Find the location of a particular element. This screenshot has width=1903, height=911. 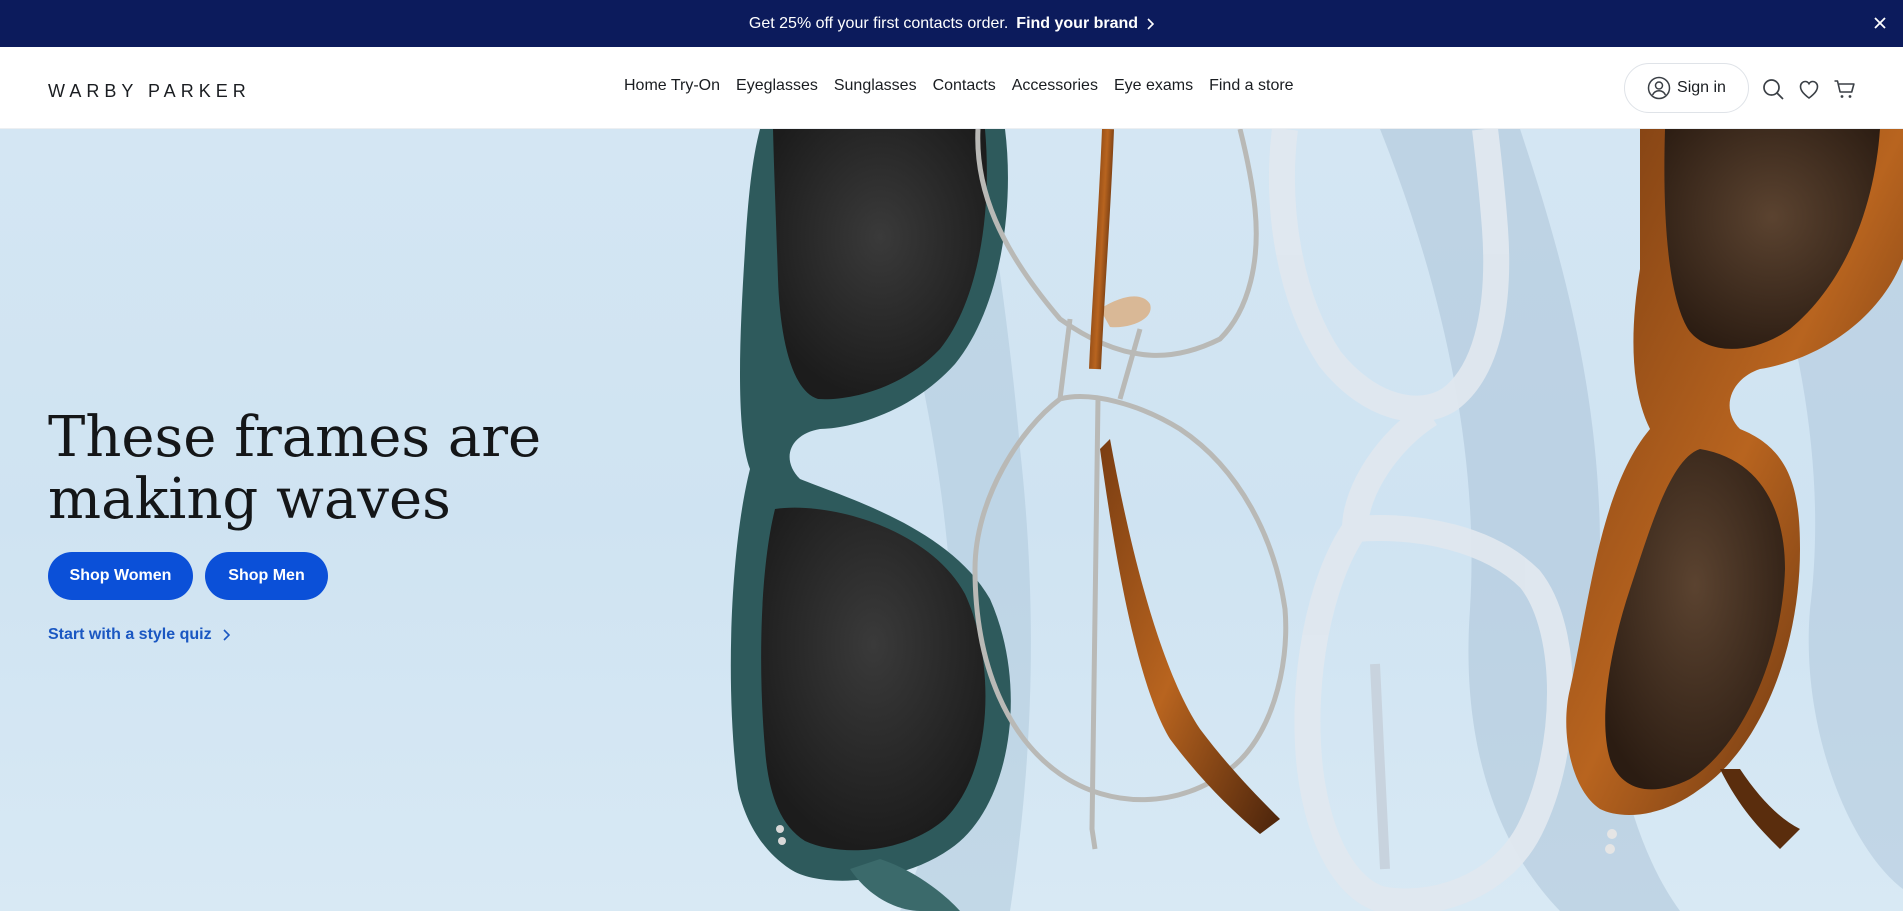

shop-women-button: Shop Women is located at coordinates (120, 576).